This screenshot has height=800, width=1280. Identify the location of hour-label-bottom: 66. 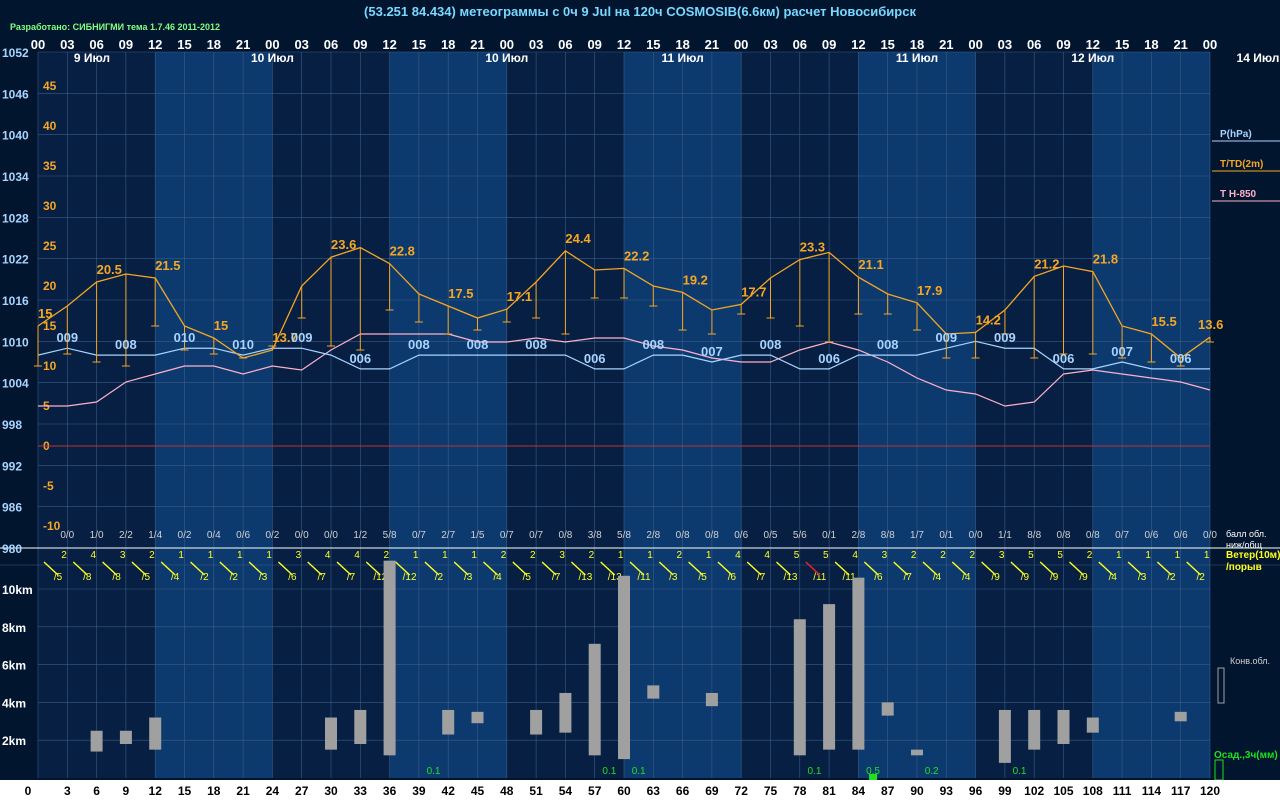
(683, 791).